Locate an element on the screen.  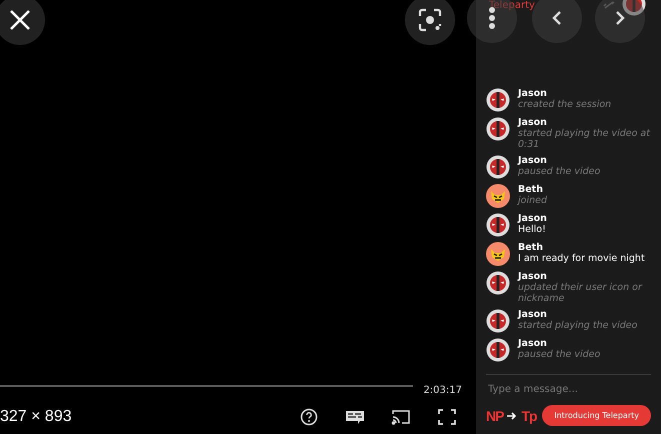
arrow-right-icon is located at coordinates (512, 416).